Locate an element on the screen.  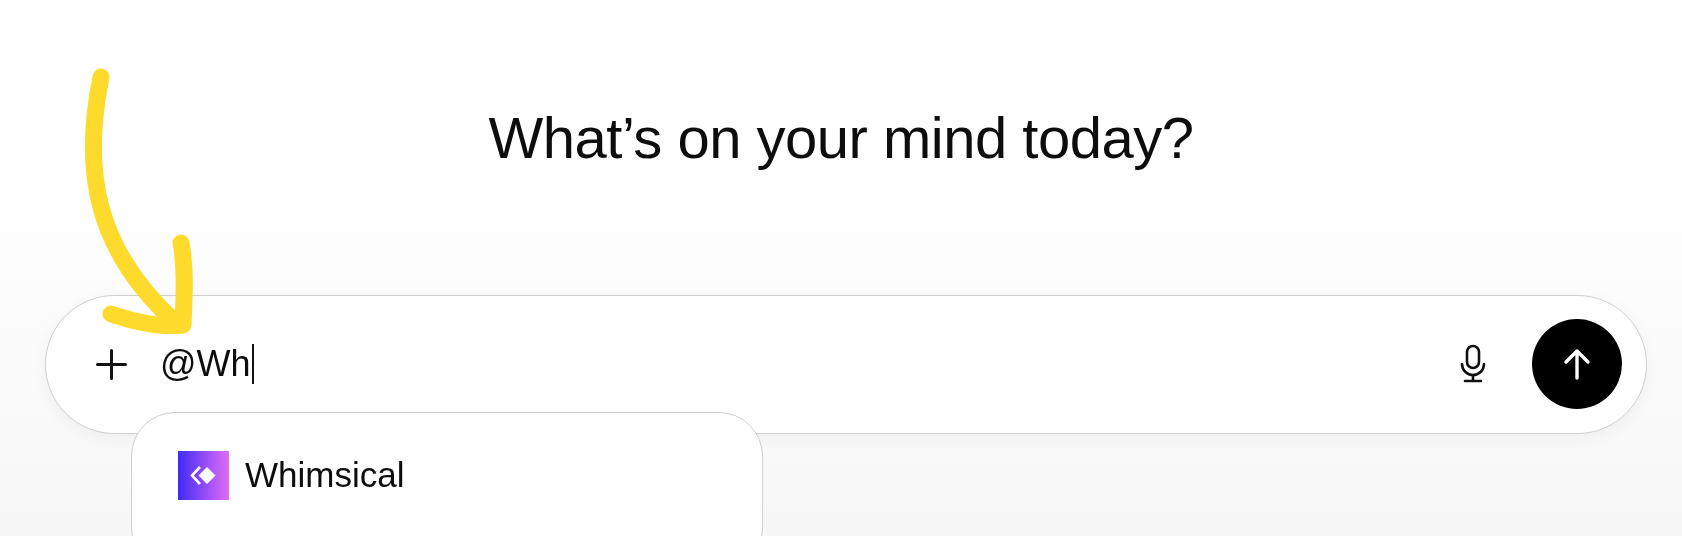
message-input: @Wh is located at coordinates (205, 364).